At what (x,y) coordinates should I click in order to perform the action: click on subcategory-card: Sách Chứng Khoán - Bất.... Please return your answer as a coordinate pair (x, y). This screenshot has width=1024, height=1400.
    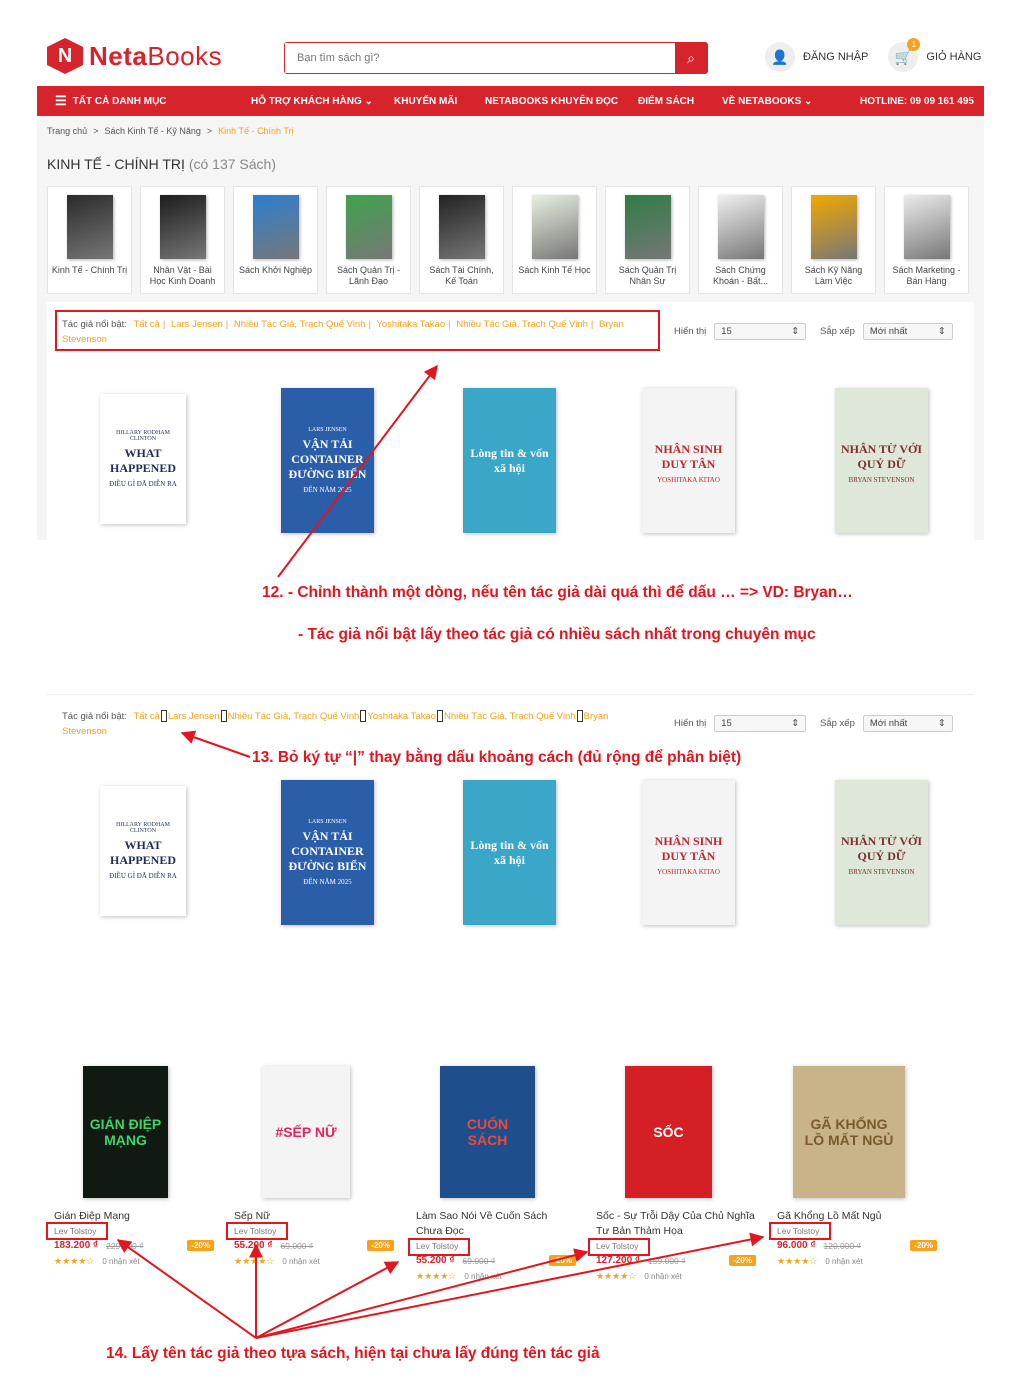
    Looking at the image, I should click on (740, 240).